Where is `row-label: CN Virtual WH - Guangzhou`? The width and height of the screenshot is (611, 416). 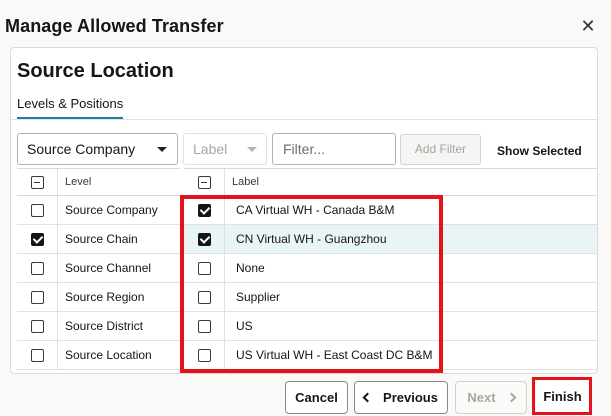
row-label: CN Virtual WH - Guangzhou is located at coordinates (311, 239).